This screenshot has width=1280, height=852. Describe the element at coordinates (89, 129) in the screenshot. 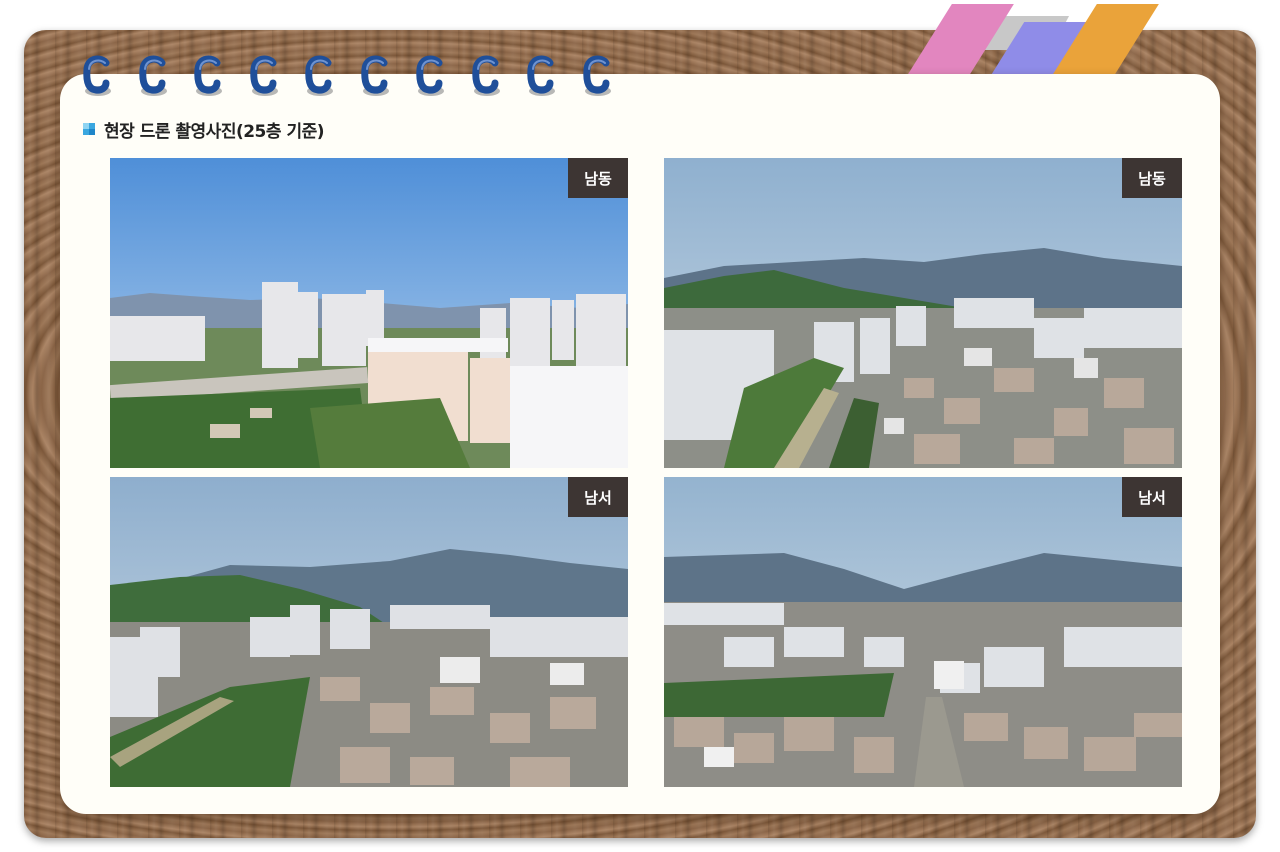

I see `blue-square-bullet-icon` at that location.